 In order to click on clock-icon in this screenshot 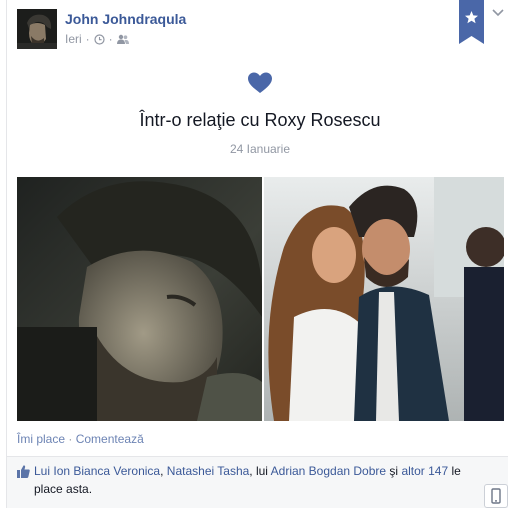, I will do `click(99, 39)`.